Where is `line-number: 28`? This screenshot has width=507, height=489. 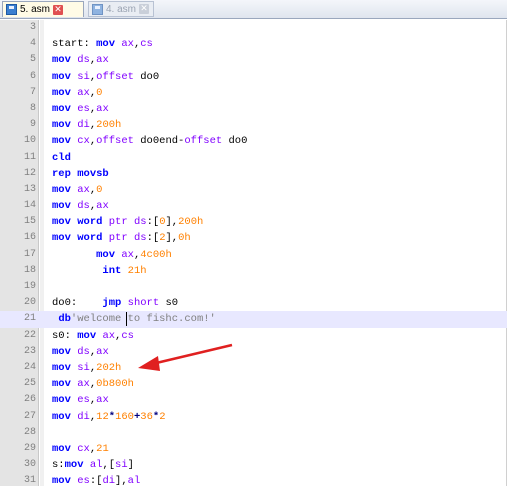
line-number: 28 is located at coordinates (29, 432).